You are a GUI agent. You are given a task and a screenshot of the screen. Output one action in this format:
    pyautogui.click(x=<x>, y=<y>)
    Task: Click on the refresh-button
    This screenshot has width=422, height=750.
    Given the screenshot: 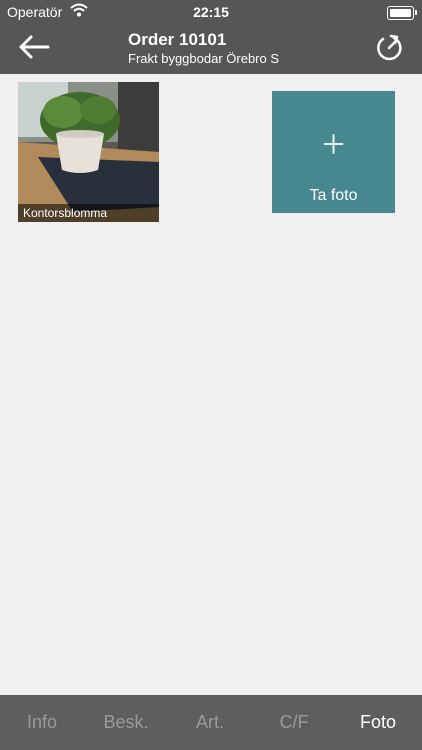 What is the action you would take?
    pyautogui.click(x=389, y=47)
    